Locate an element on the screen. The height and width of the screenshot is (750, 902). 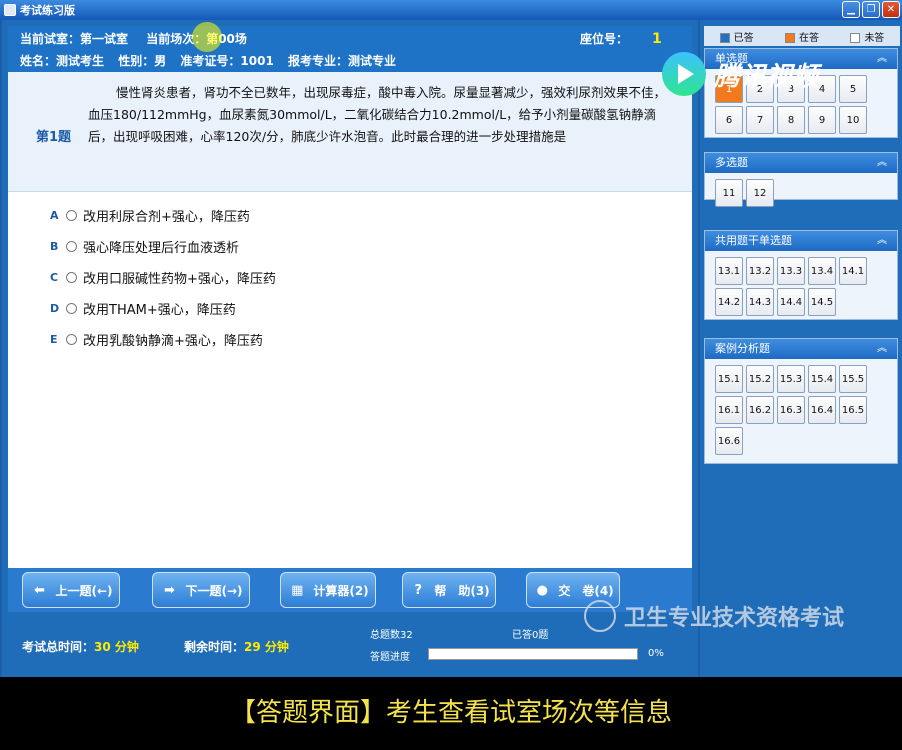
restore-button: ❐ is located at coordinates (871, 9).